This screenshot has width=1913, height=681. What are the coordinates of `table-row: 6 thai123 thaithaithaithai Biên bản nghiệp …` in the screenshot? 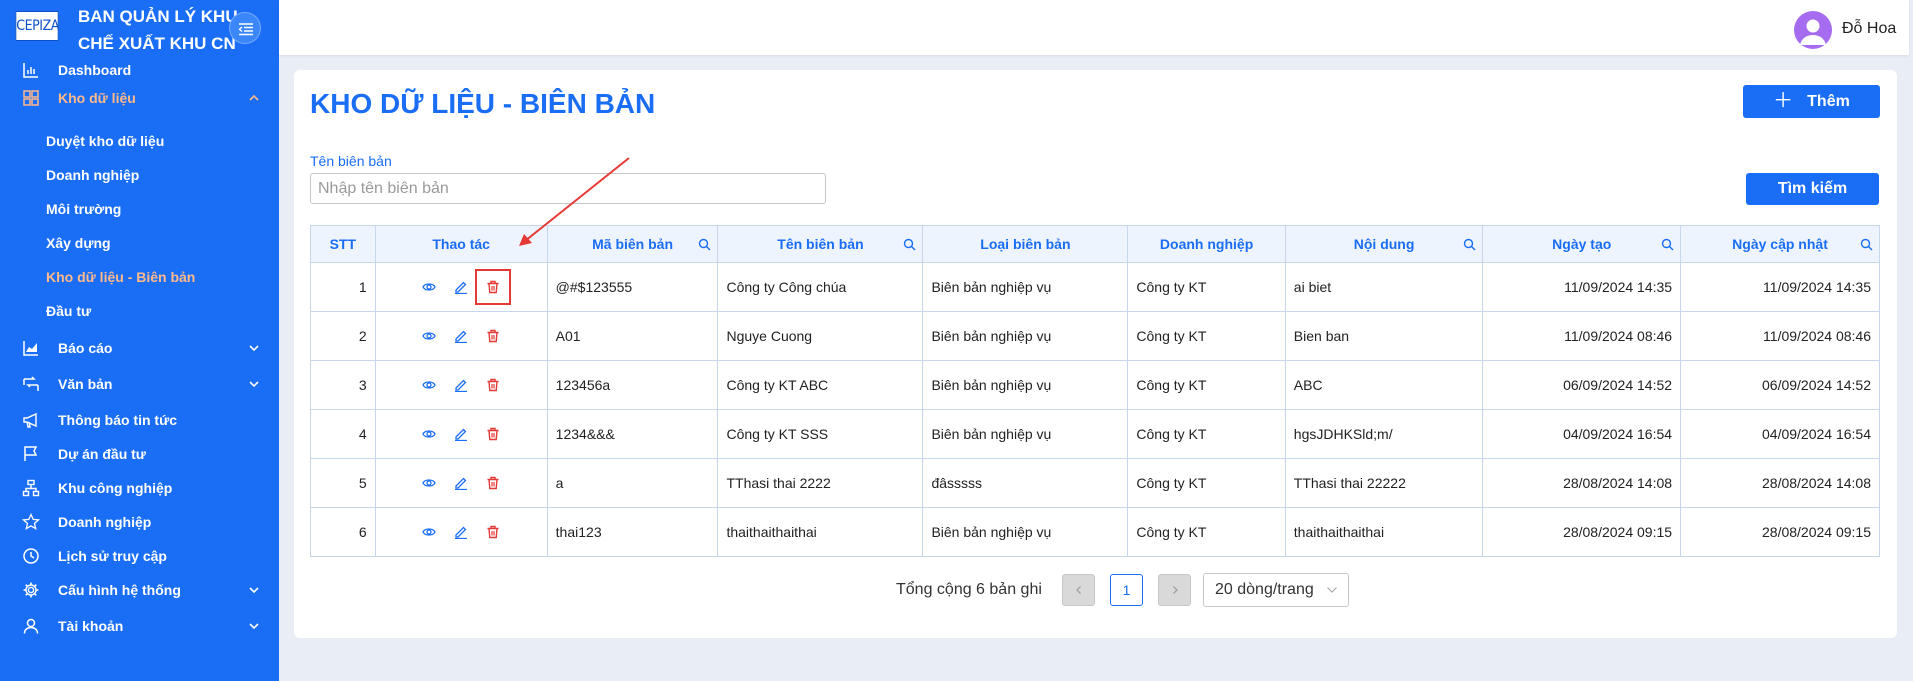 It's located at (1095, 532).